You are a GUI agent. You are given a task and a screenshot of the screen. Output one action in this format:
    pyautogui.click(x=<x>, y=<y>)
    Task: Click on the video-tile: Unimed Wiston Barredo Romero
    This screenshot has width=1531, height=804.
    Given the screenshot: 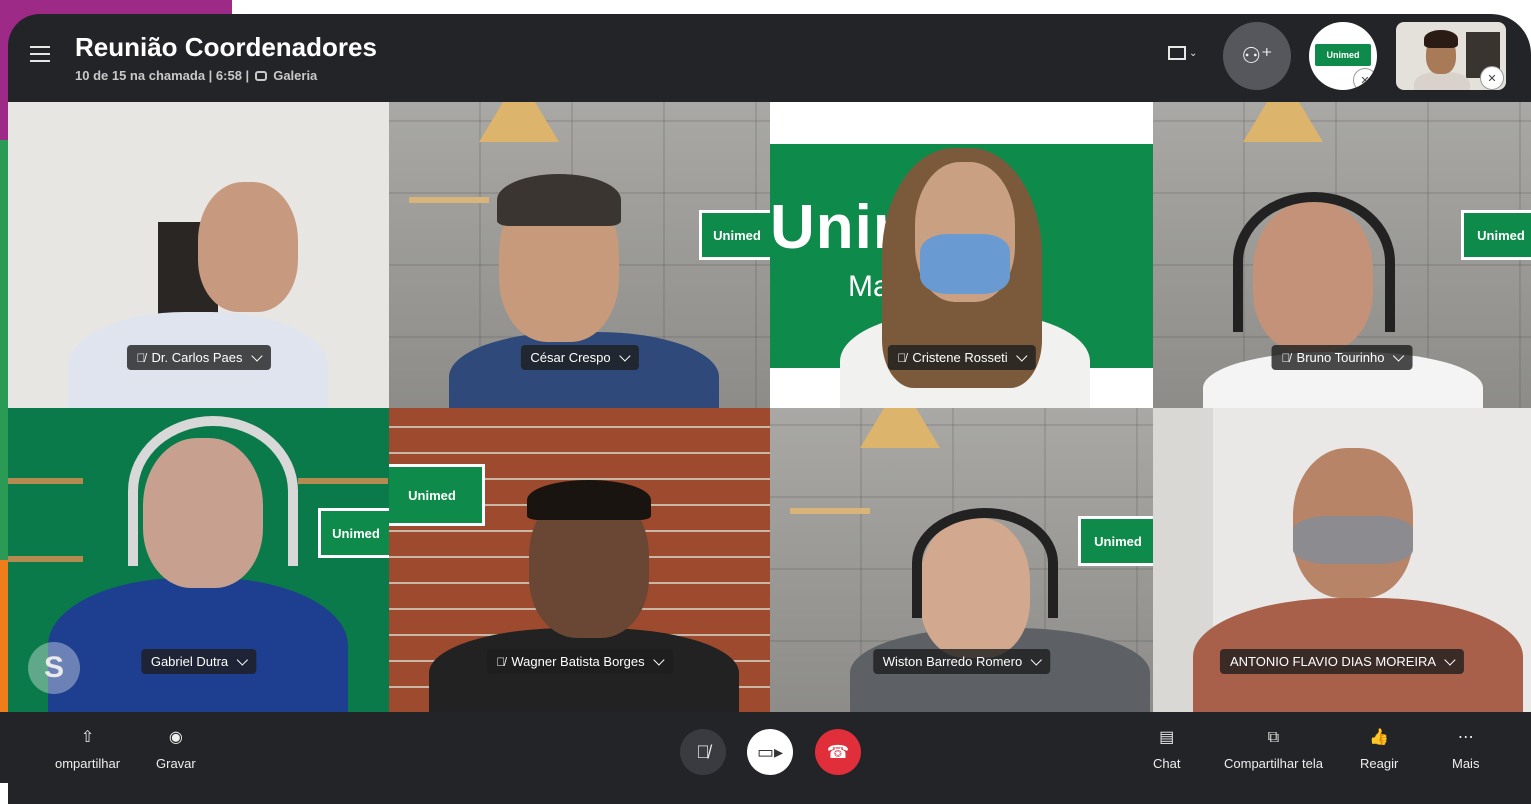 What is the action you would take?
    pyautogui.click(x=961, y=560)
    